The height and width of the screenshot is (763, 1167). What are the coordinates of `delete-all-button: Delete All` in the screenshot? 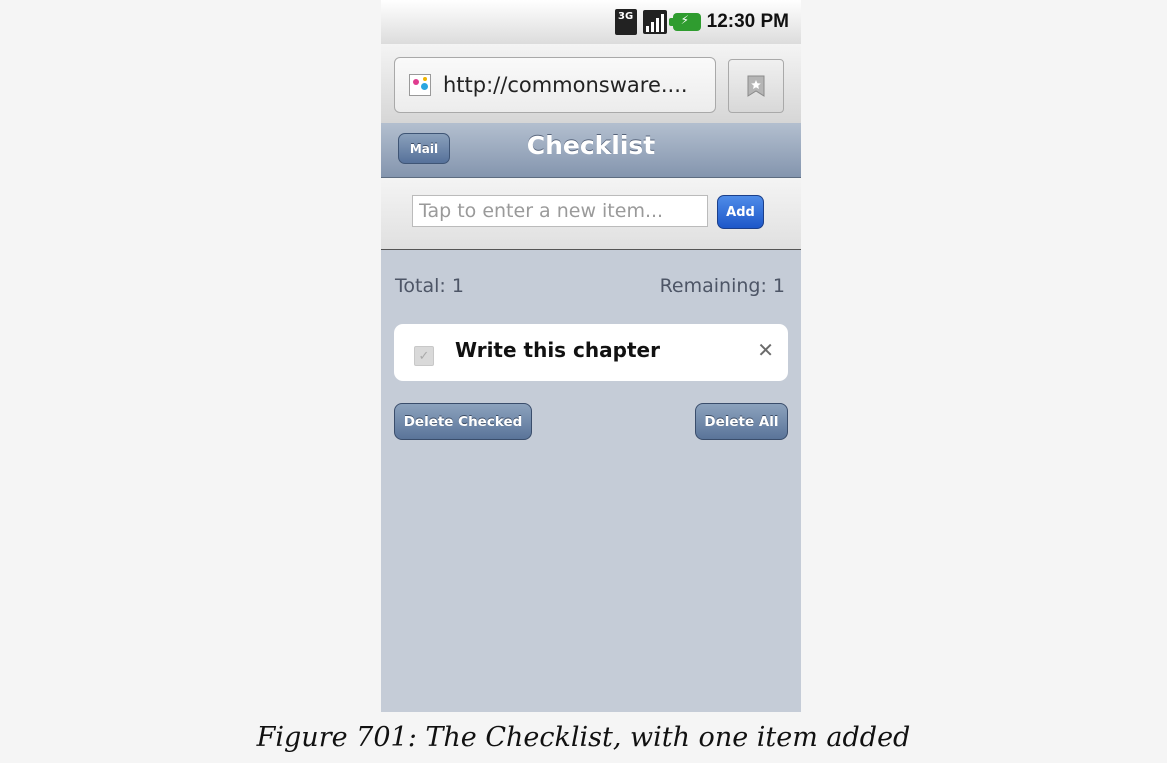 It's located at (741, 421).